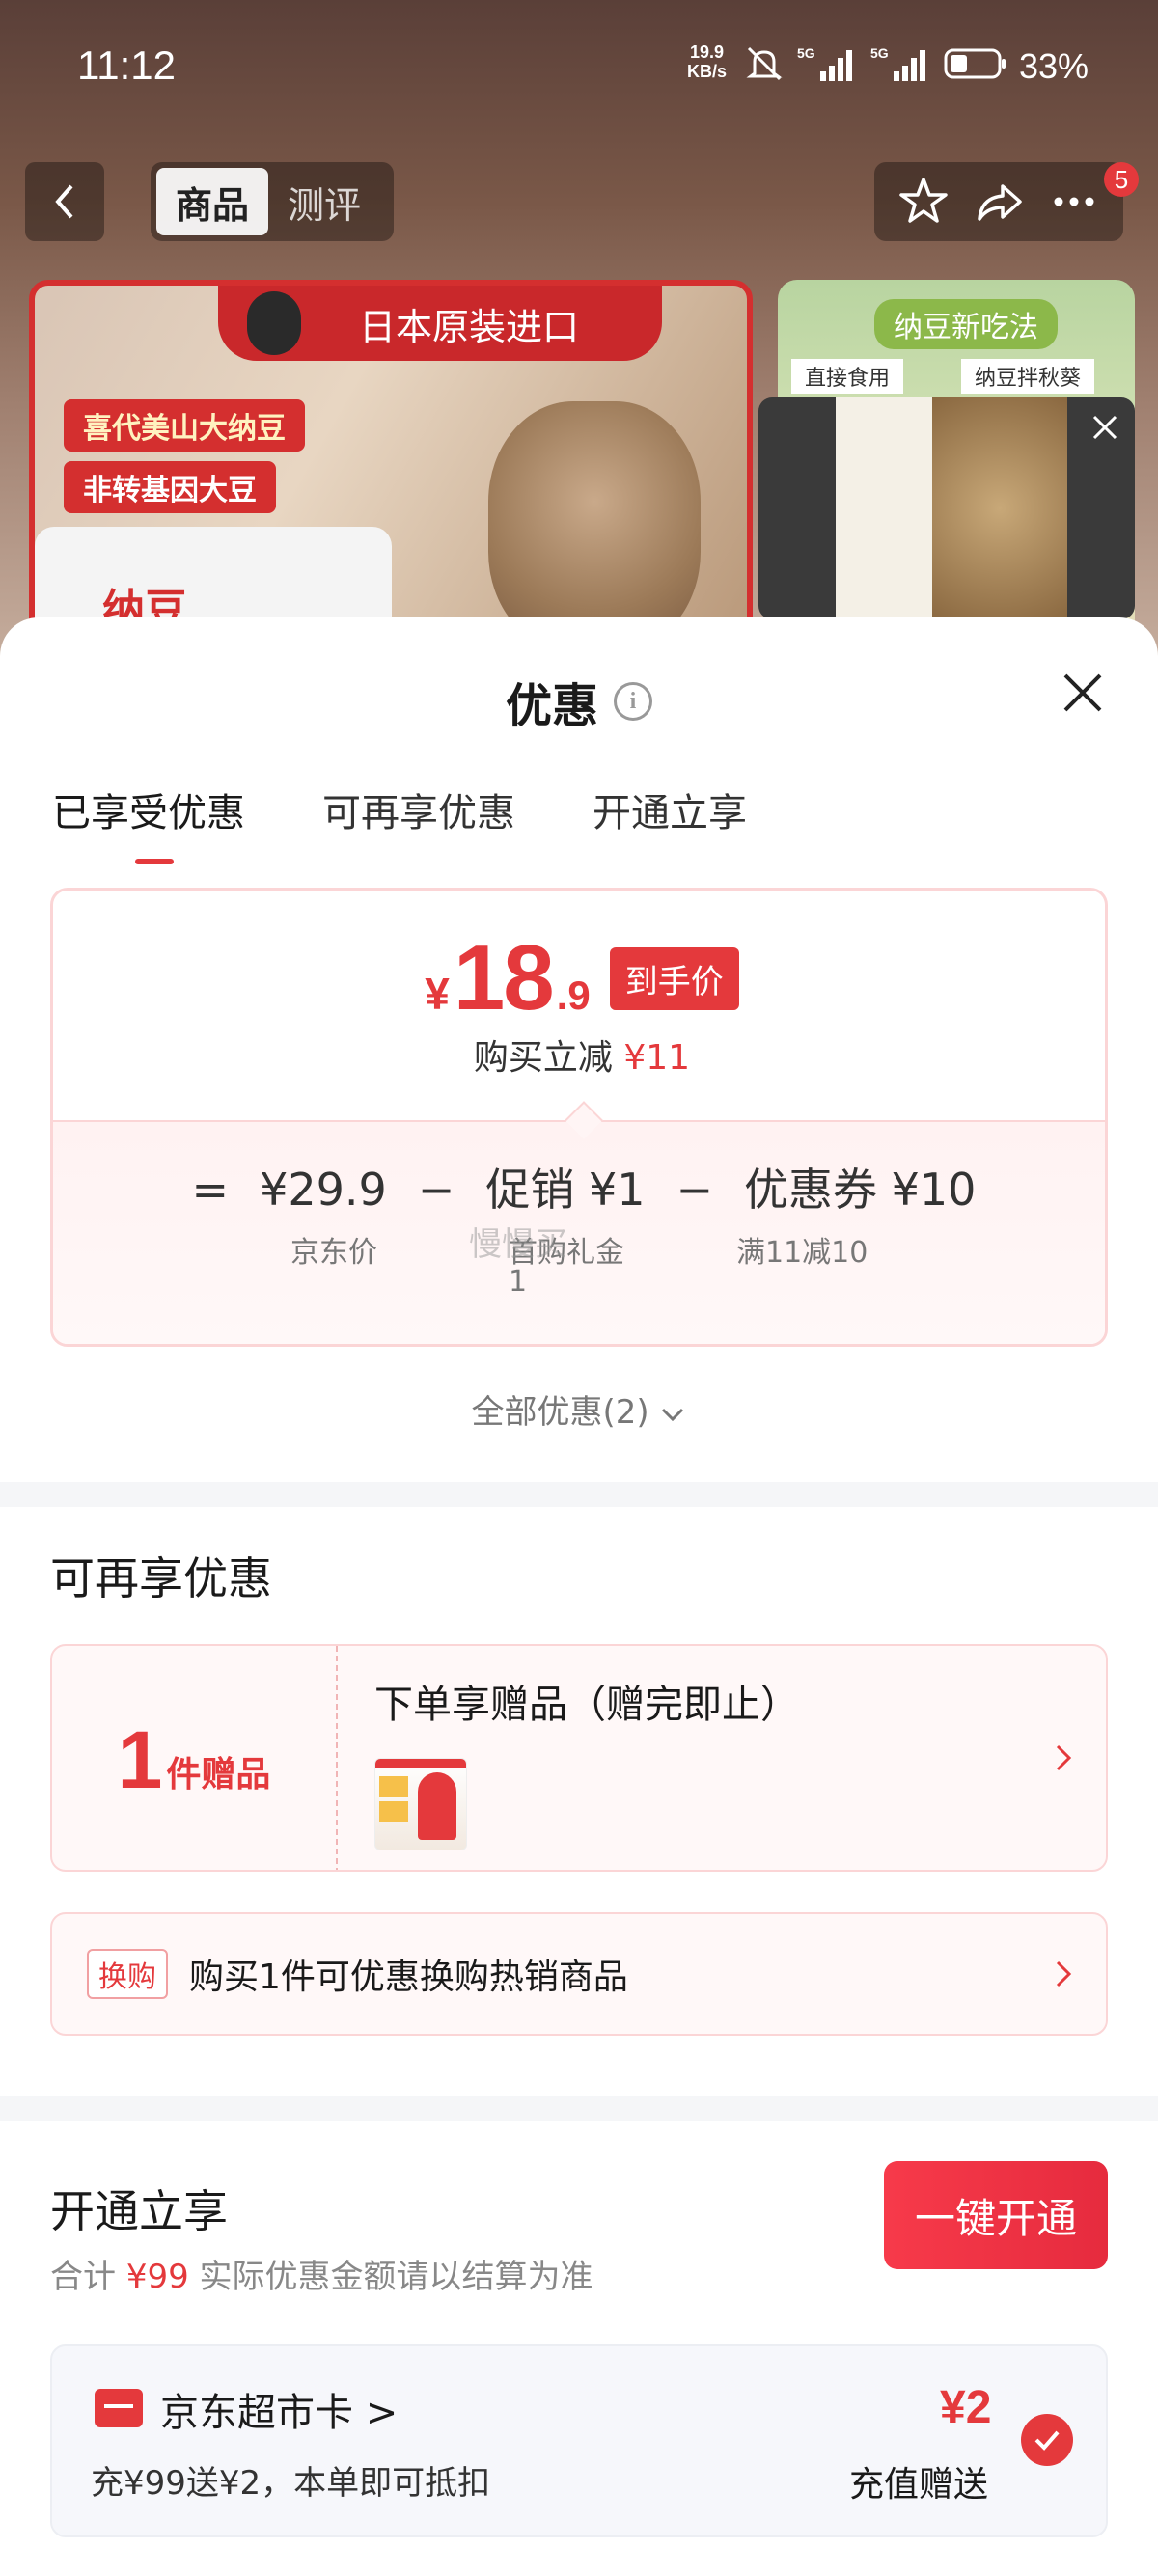 This screenshot has width=1158, height=2576. I want to click on offer-tabs: 已享受优惠 可再享优惠 开通立享, so click(399, 823).